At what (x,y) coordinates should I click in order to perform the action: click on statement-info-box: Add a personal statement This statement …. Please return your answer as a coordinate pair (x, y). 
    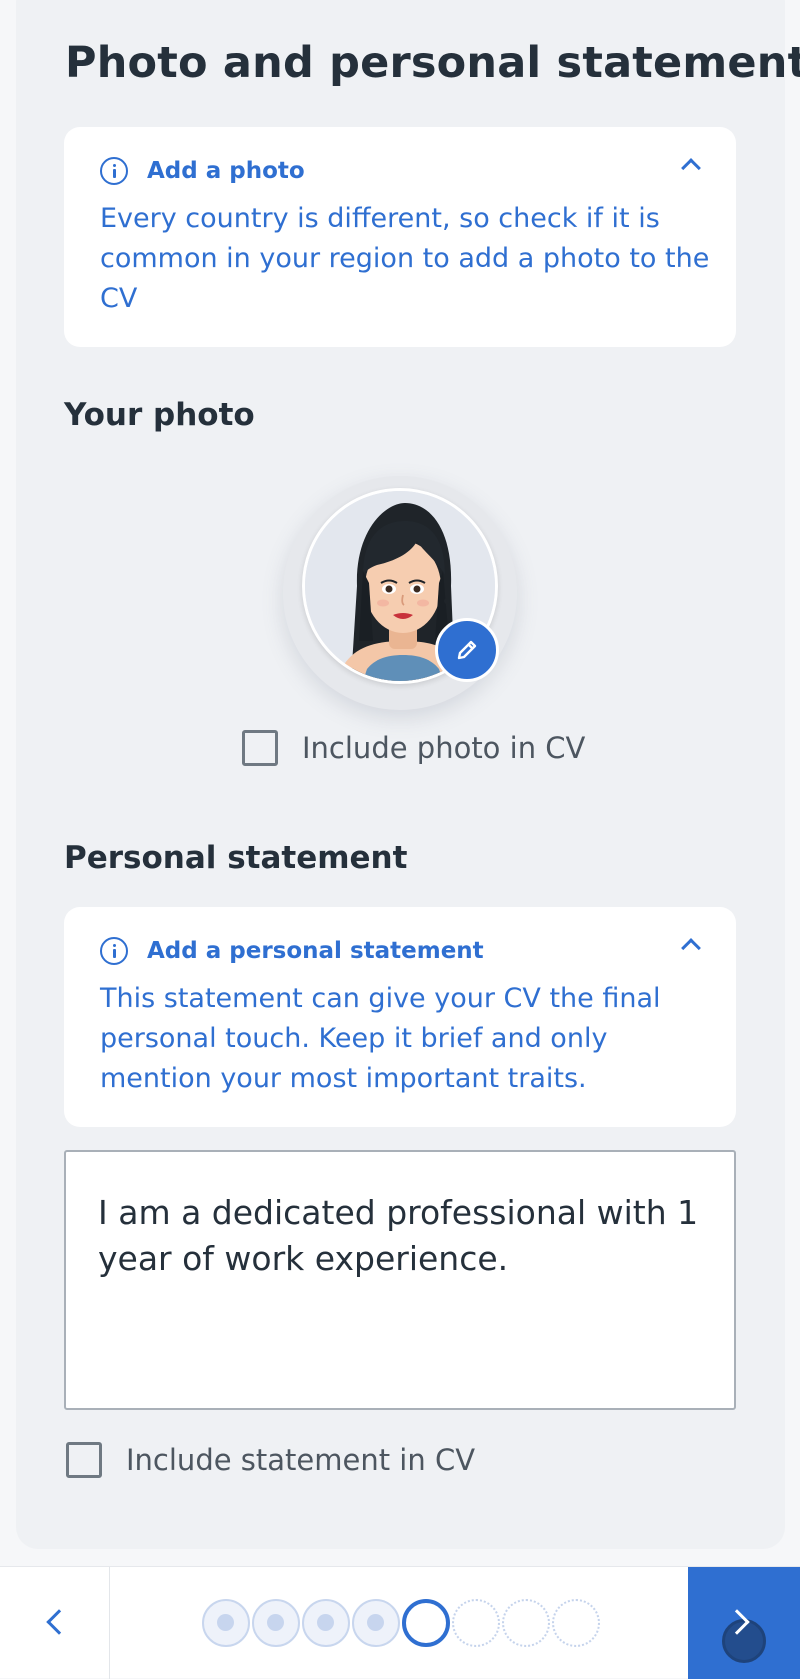
    Looking at the image, I should click on (400, 1017).